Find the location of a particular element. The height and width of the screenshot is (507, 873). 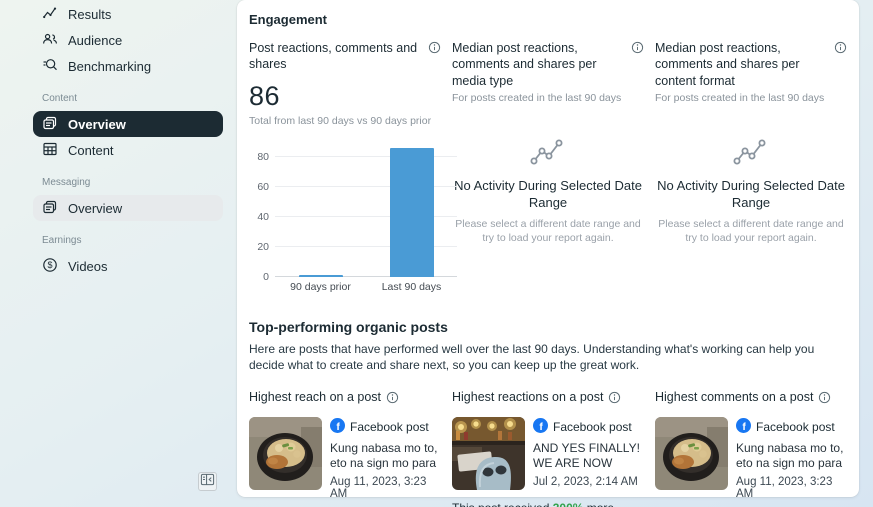

engagement-bar-chart: 0 20 40 60 80 90 days prior Last 90 days is located at coordinates (353, 219).